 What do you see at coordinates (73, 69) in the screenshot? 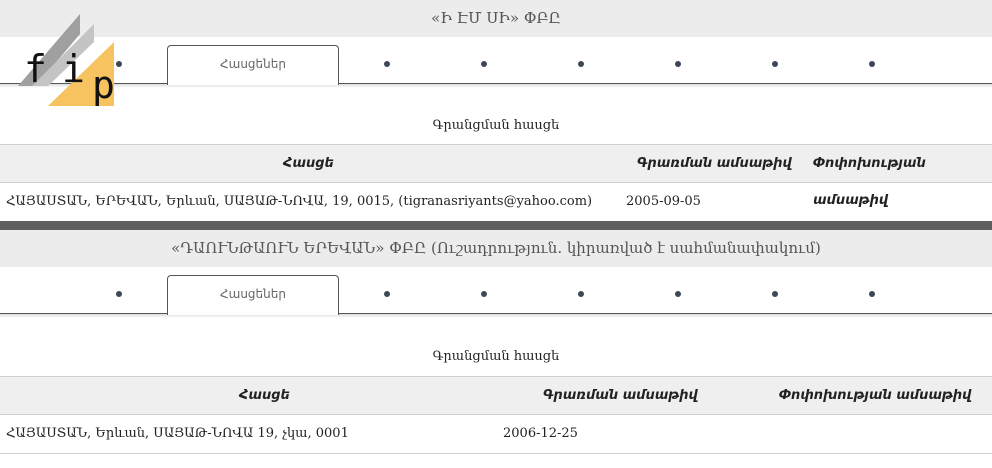
I see `logo-letter-i: i` at bounding box center [73, 69].